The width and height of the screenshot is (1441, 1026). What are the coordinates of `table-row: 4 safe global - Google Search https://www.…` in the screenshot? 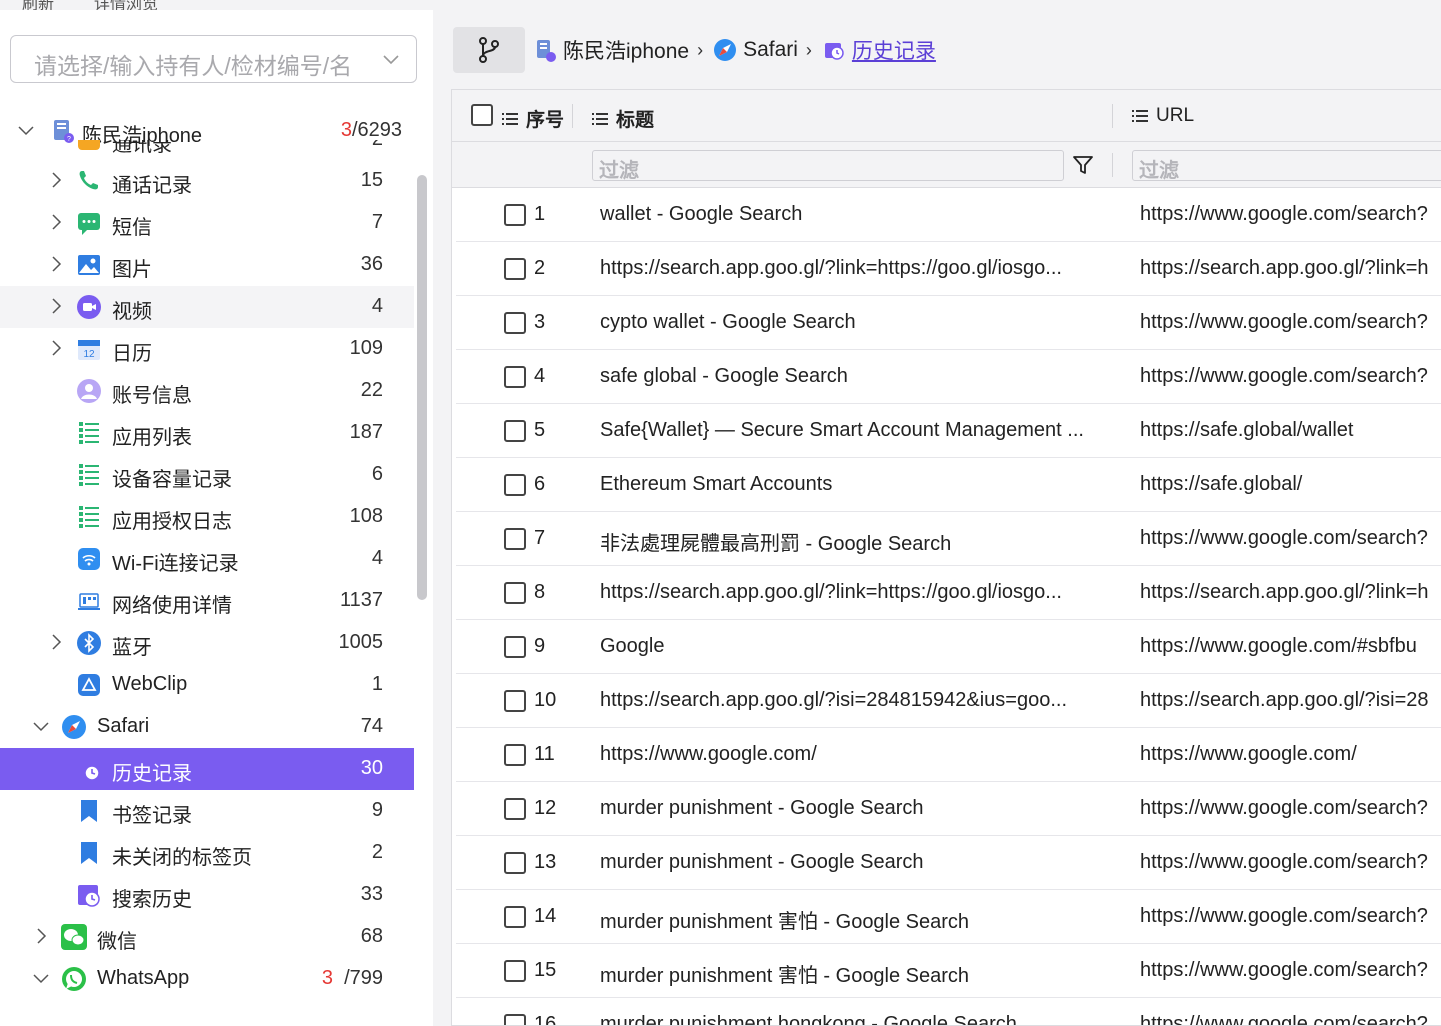 It's located at (948, 377).